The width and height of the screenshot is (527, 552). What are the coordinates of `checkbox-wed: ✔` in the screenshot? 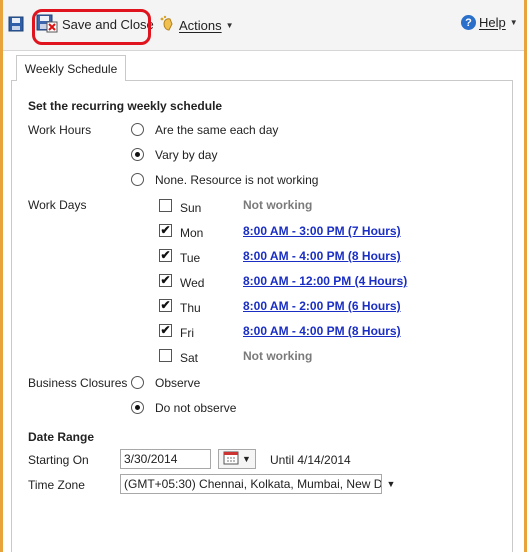 It's located at (165, 280).